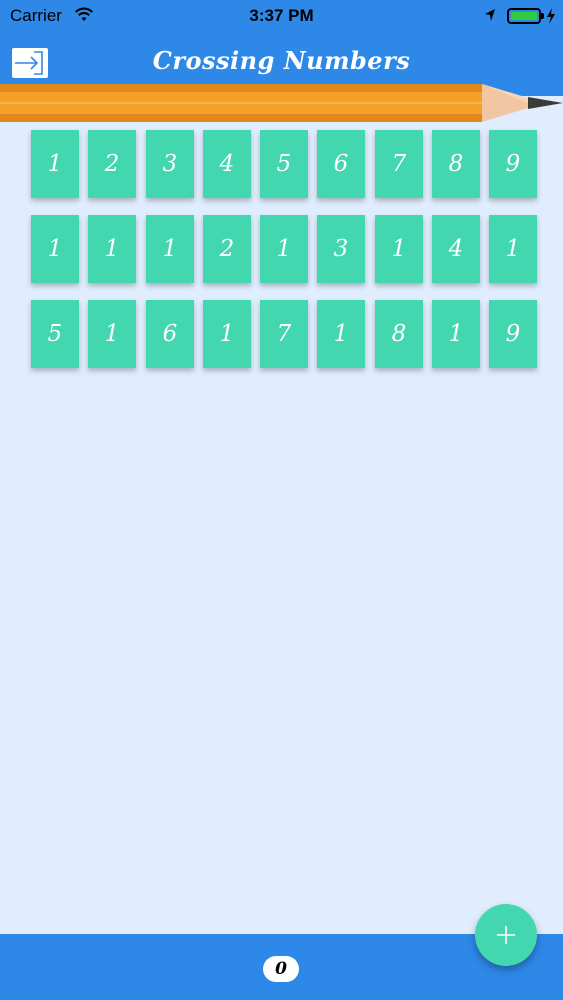  I want to click on plus-icon, so click(506, 935).